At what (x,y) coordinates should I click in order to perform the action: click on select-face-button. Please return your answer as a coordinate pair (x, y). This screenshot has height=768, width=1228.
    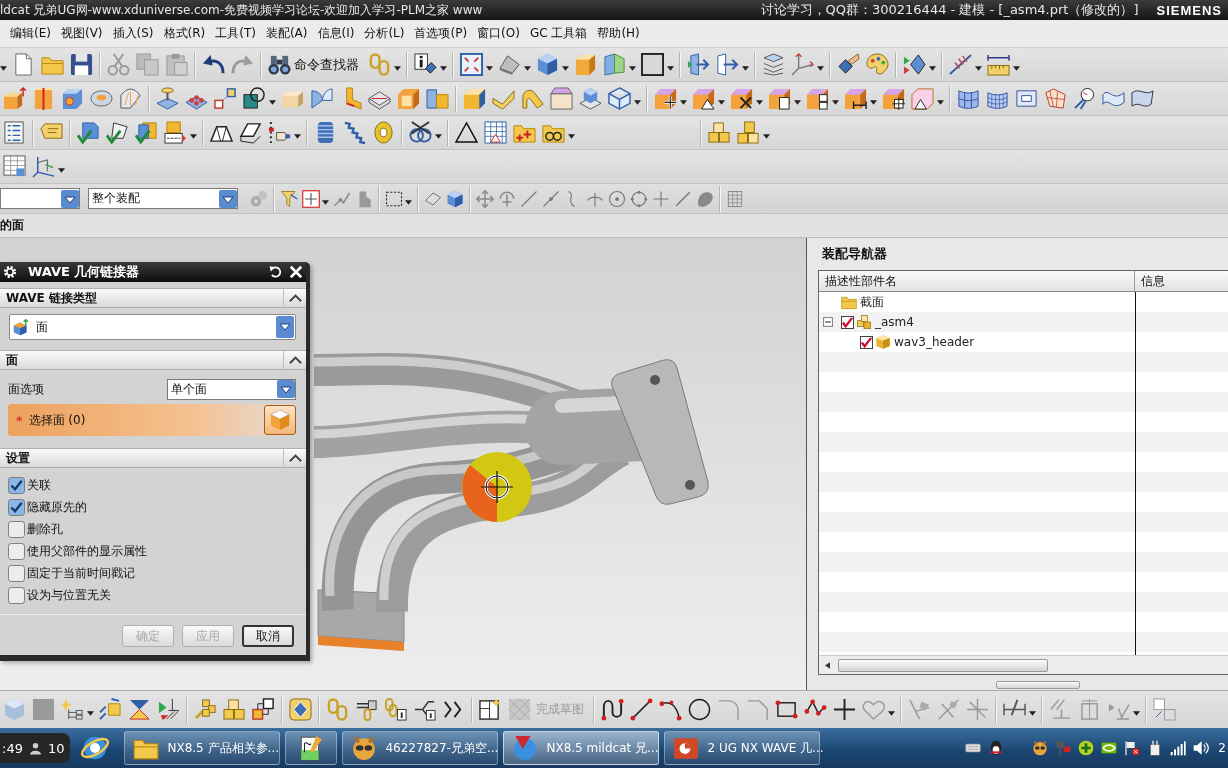
    Looking at the image, I should click on (280, 420).